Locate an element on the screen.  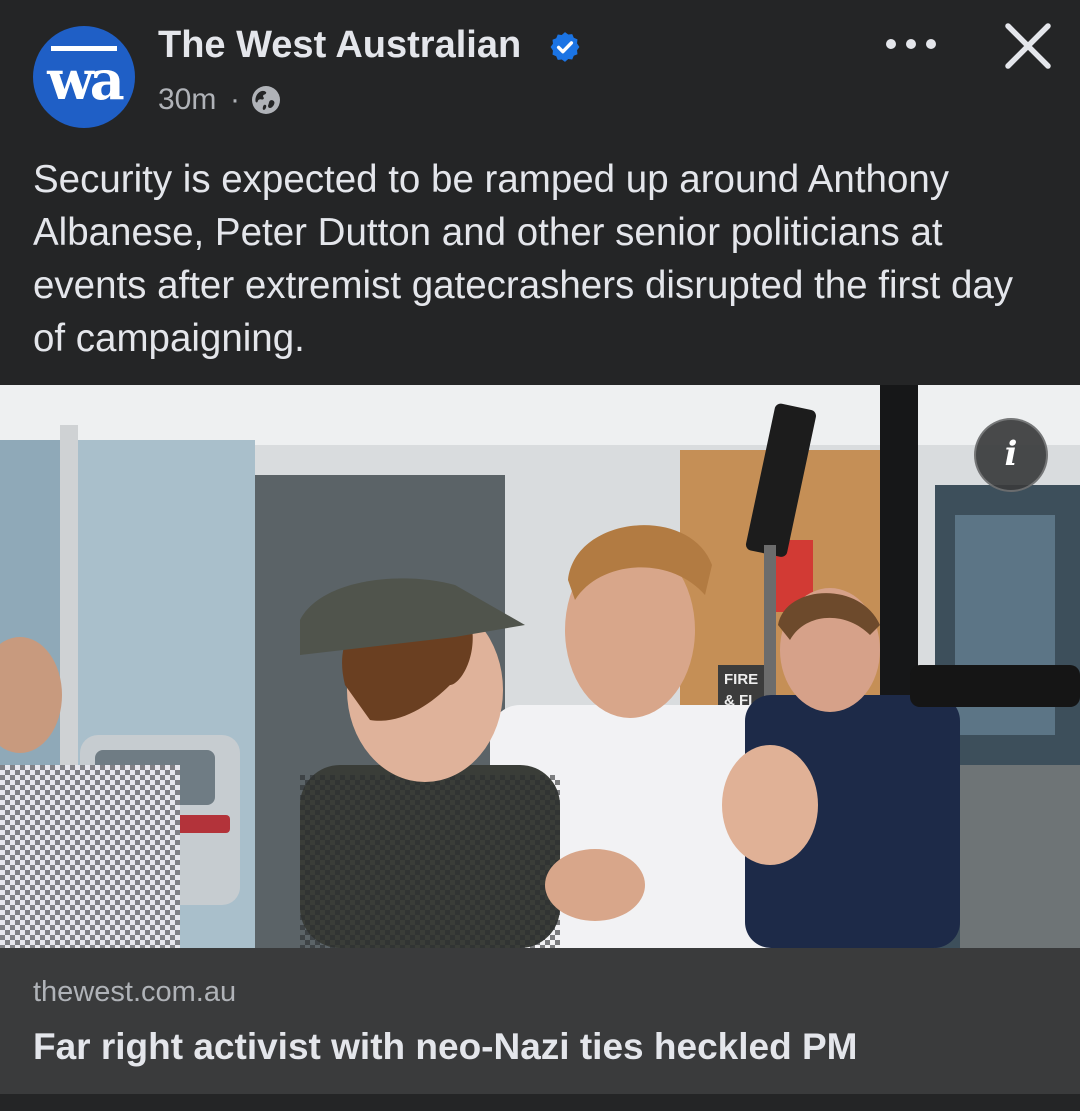
info-icon: i is located at coordinates (1011, 454).